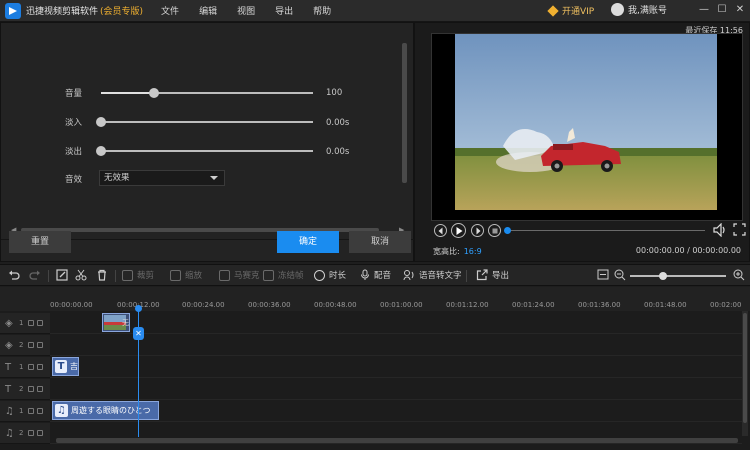 The width and height of the screenshot is (750, 450). What do you see at coordinates (25, 323) in the screenshot?
I see `track-header-video-1: ◈ 1` at bounding box center [25, 323].